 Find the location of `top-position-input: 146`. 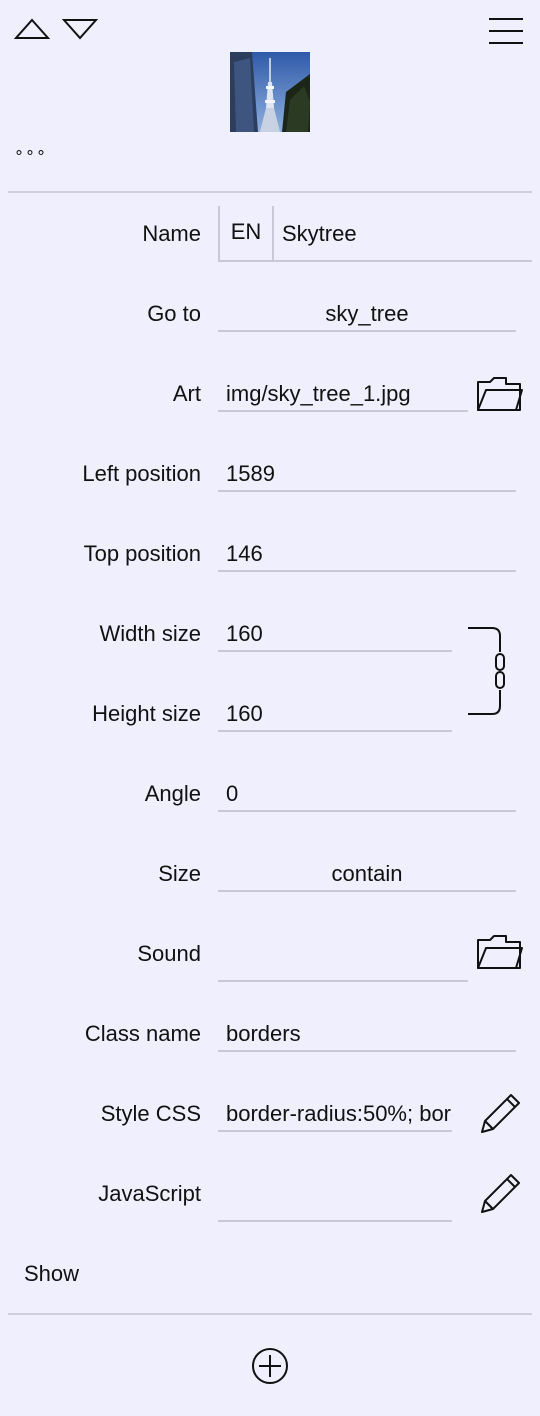

top-position-input: 146 is located at coordinates (367, 553).